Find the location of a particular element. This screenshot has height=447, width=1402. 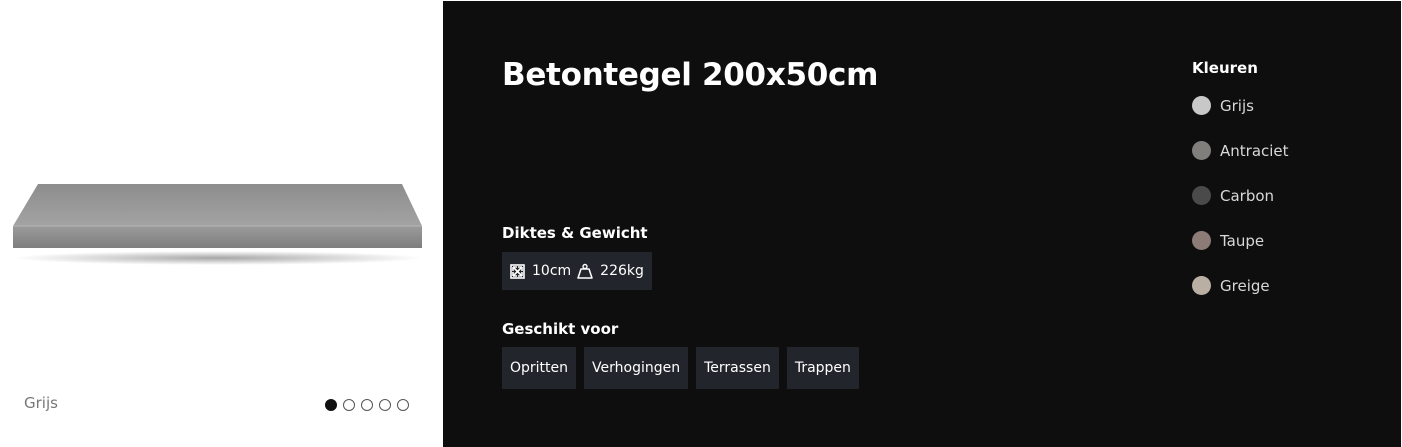

thickness-spec: 10cm is located at coordinates (540, 271).